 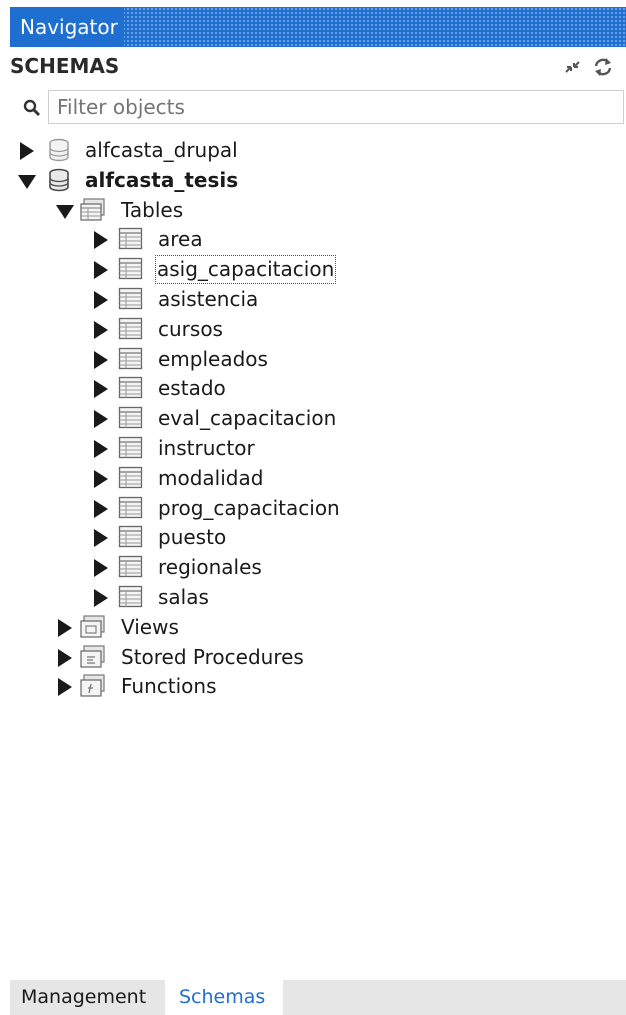 What do you see at coordinates (67, 27) in the screenshot?
I see `navigator-title: Navigator` at bounding box center [67, 27].